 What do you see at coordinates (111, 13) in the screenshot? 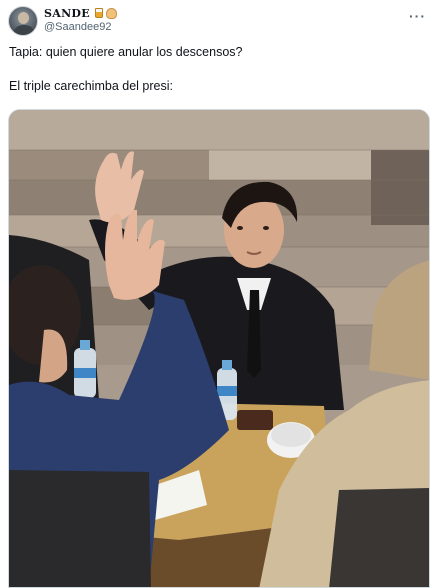
I see `raised-hand-icon` at bounding box center [111, 13].